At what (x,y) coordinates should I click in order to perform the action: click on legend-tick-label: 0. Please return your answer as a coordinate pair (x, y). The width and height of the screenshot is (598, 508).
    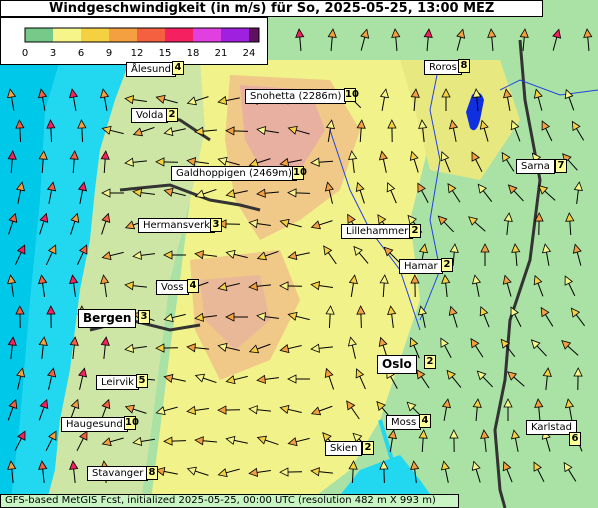
    Looking at the image, I should click on (25, 53).